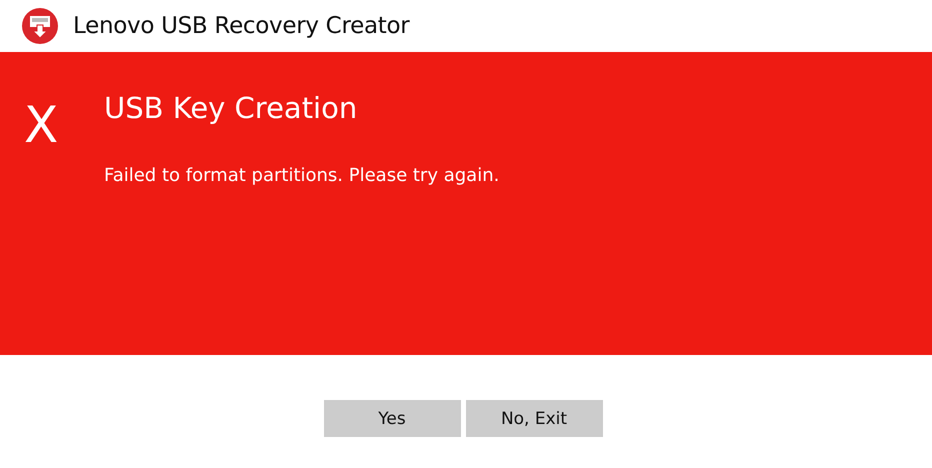 The height and width of the screenshot is (468, 932). Describe the element at coordinates (241, 26) in the screenshot. I see `window-title: Lenovo USB Recovery Creator` at that location.